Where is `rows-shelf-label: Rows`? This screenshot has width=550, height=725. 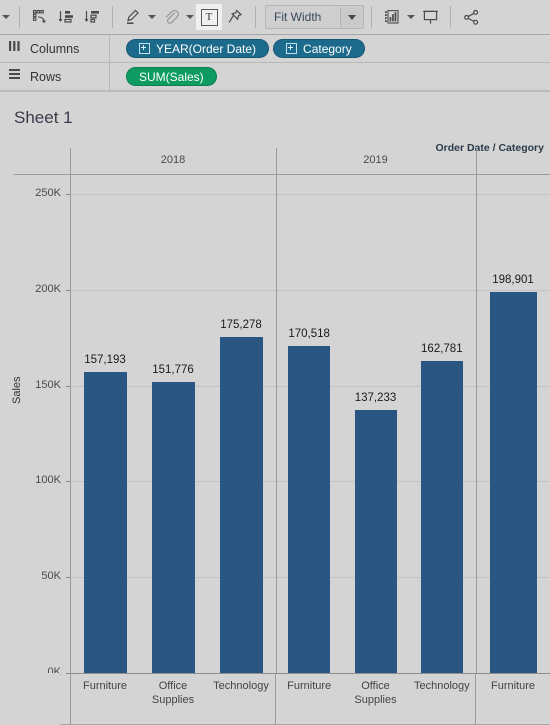
rows-shelf-label: Rows is located at coordinates (55, 76).